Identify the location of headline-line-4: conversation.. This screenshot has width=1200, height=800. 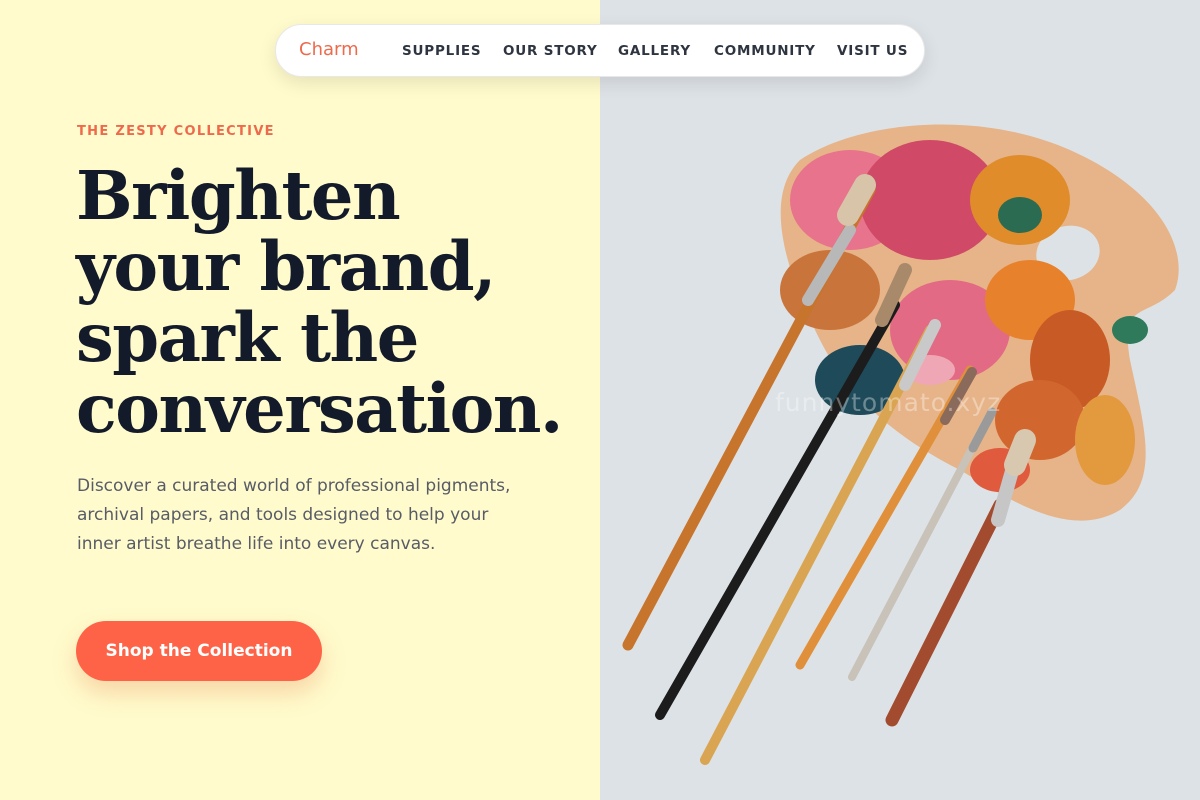
(319, 408).